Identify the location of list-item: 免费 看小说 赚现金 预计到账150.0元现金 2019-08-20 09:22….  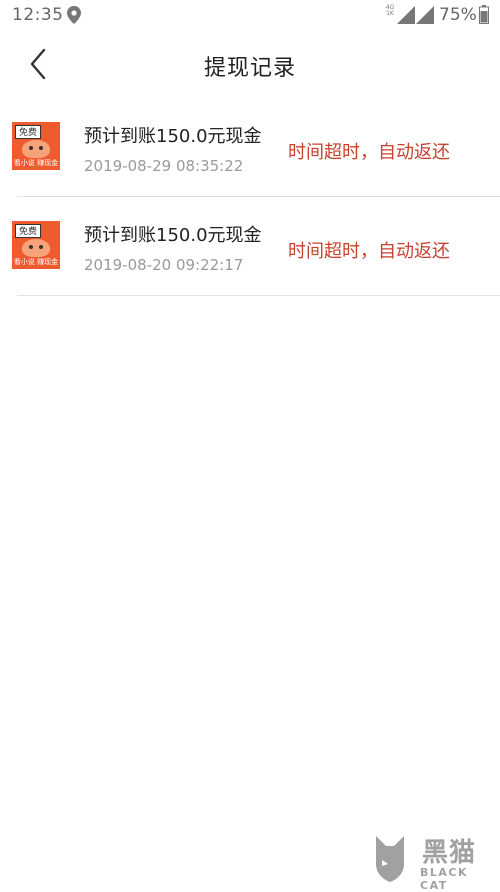
(256, 246).